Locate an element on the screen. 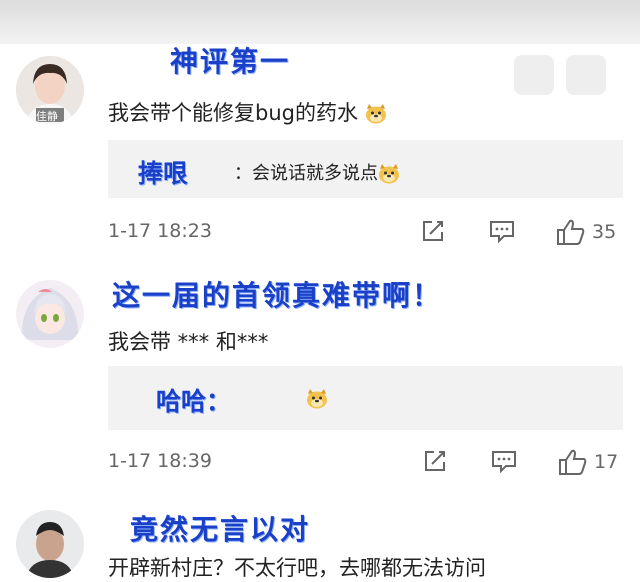 This screenshot has height=582, width=640. comment-text: 我会带 *** 和*** is located at coordinates (188, 342).